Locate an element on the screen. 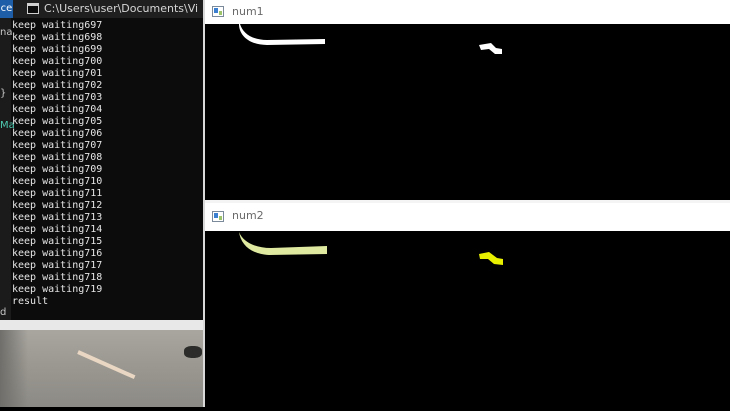 The height and width of the screenshot is (411, 730). console-line: keep waiting702 is located at coordinates (57, 85).